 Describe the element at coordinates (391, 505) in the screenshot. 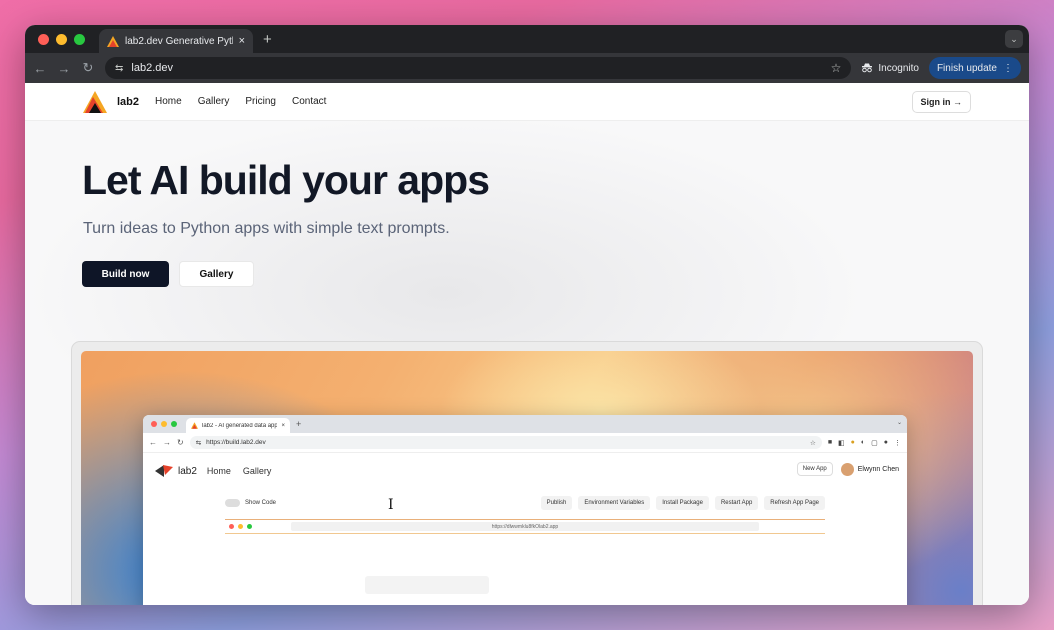

I see `text-cursor-icon: I` at that location.